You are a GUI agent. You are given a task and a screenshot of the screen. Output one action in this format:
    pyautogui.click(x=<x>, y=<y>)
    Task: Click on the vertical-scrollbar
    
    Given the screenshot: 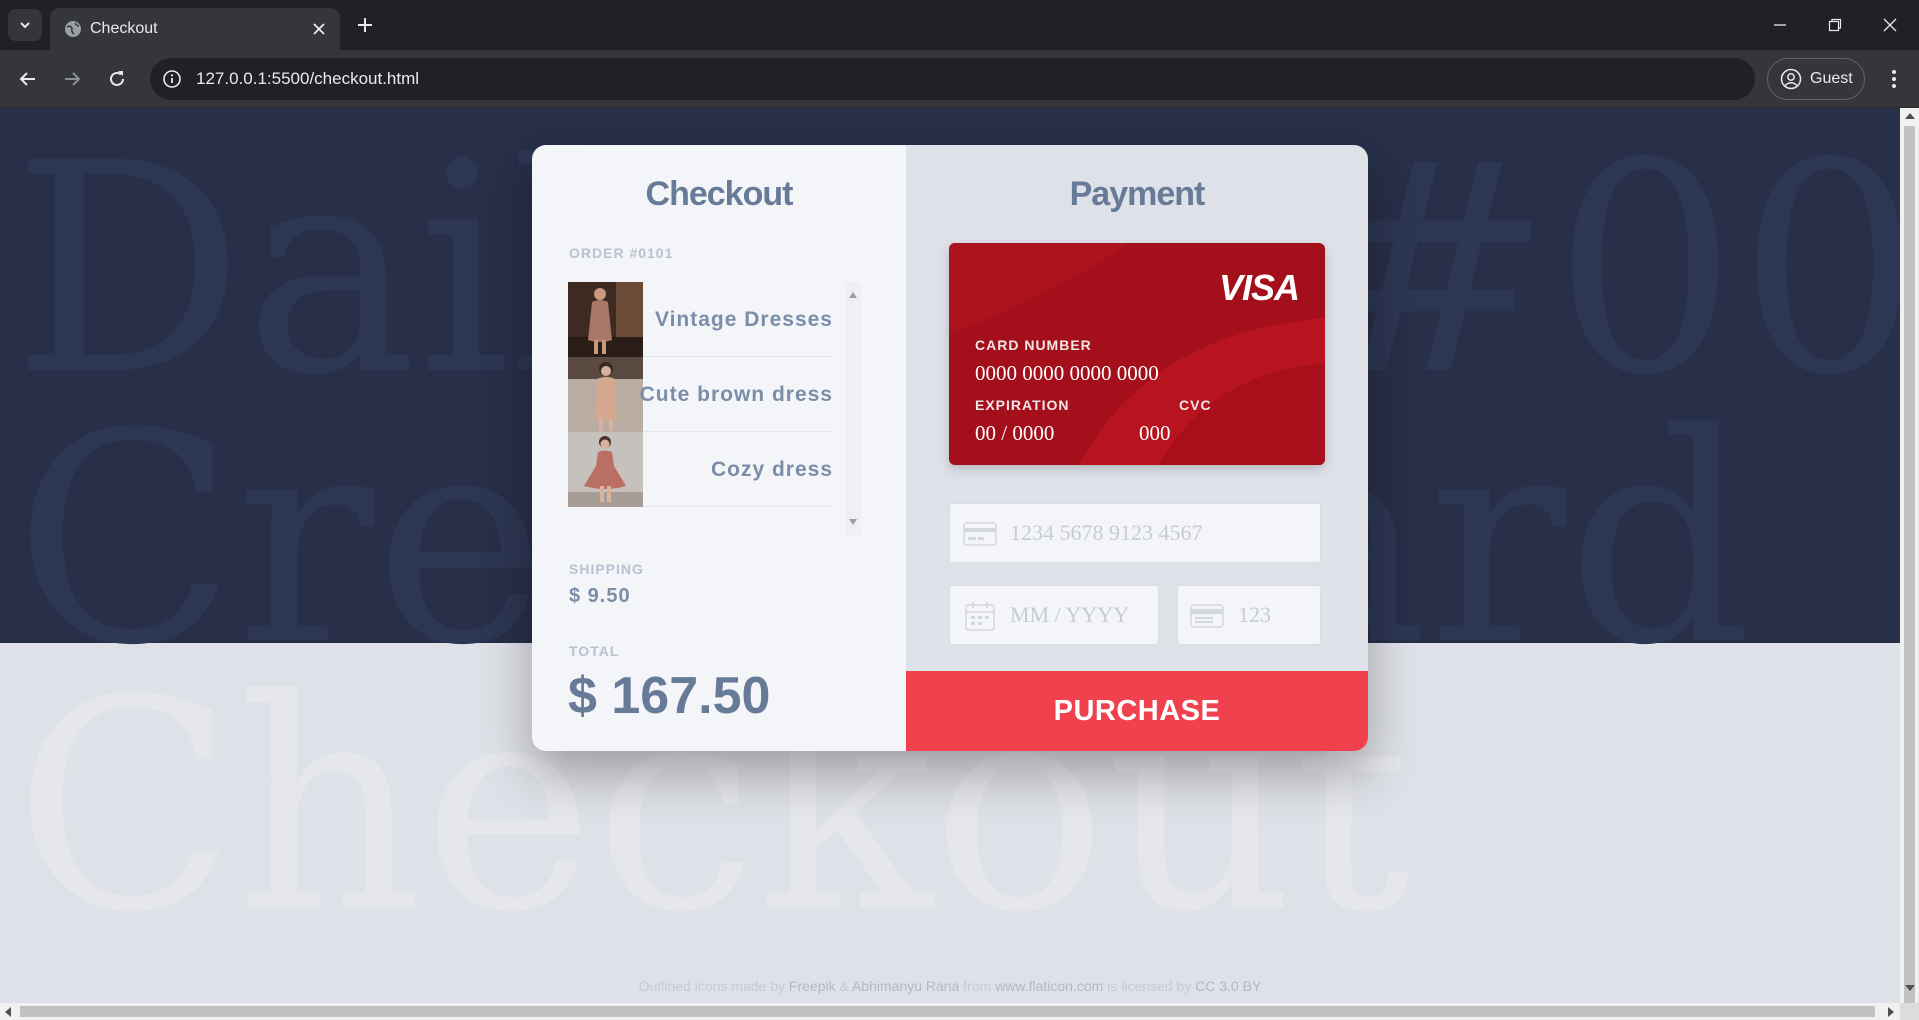 What is the action you would take?
    pyautogui.click(x=1909, y=564)
    